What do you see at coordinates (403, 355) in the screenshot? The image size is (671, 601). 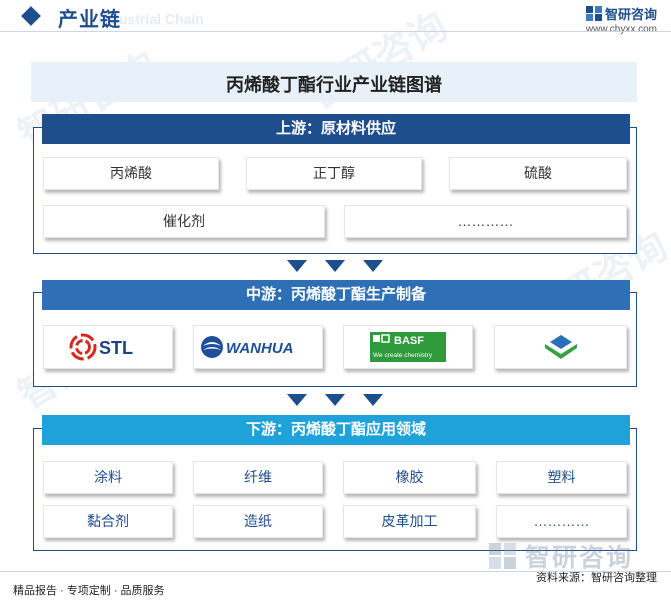 I see `basf-logo-tagline: We create chemistry` at bounding box center [403, 355].